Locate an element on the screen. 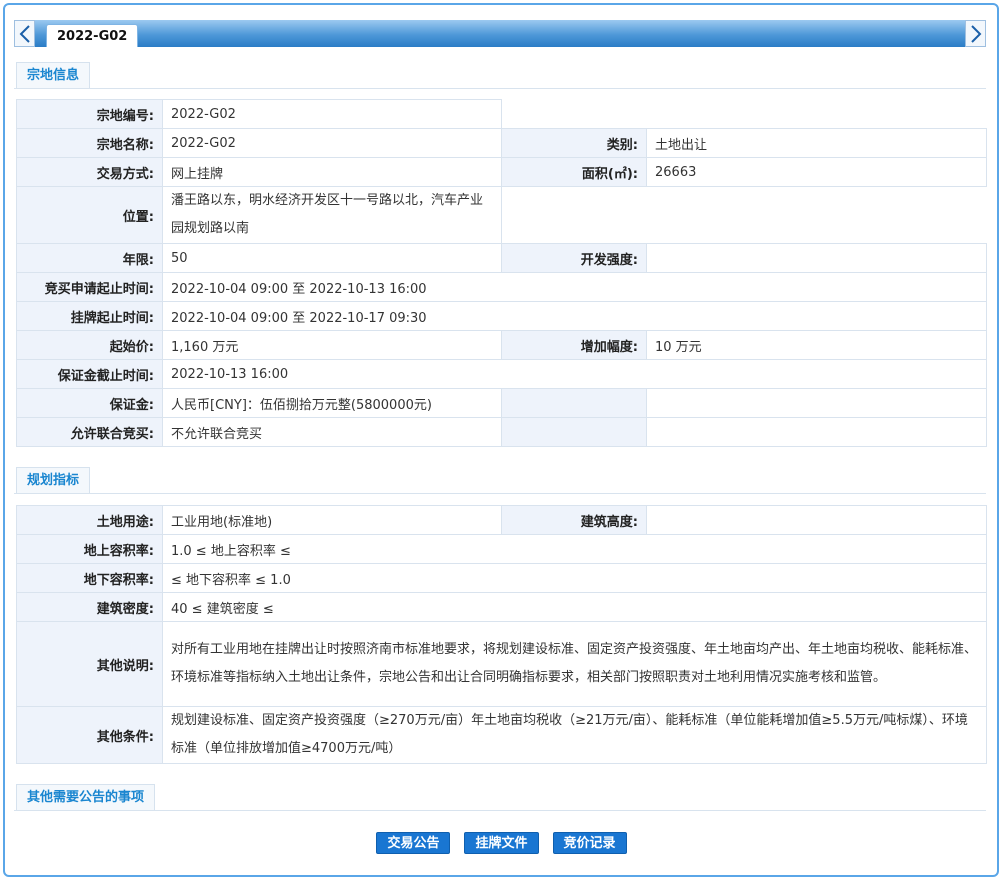 The image size is (1003, 880). field-label: 其他条件: is located at coordinates (89, 735).